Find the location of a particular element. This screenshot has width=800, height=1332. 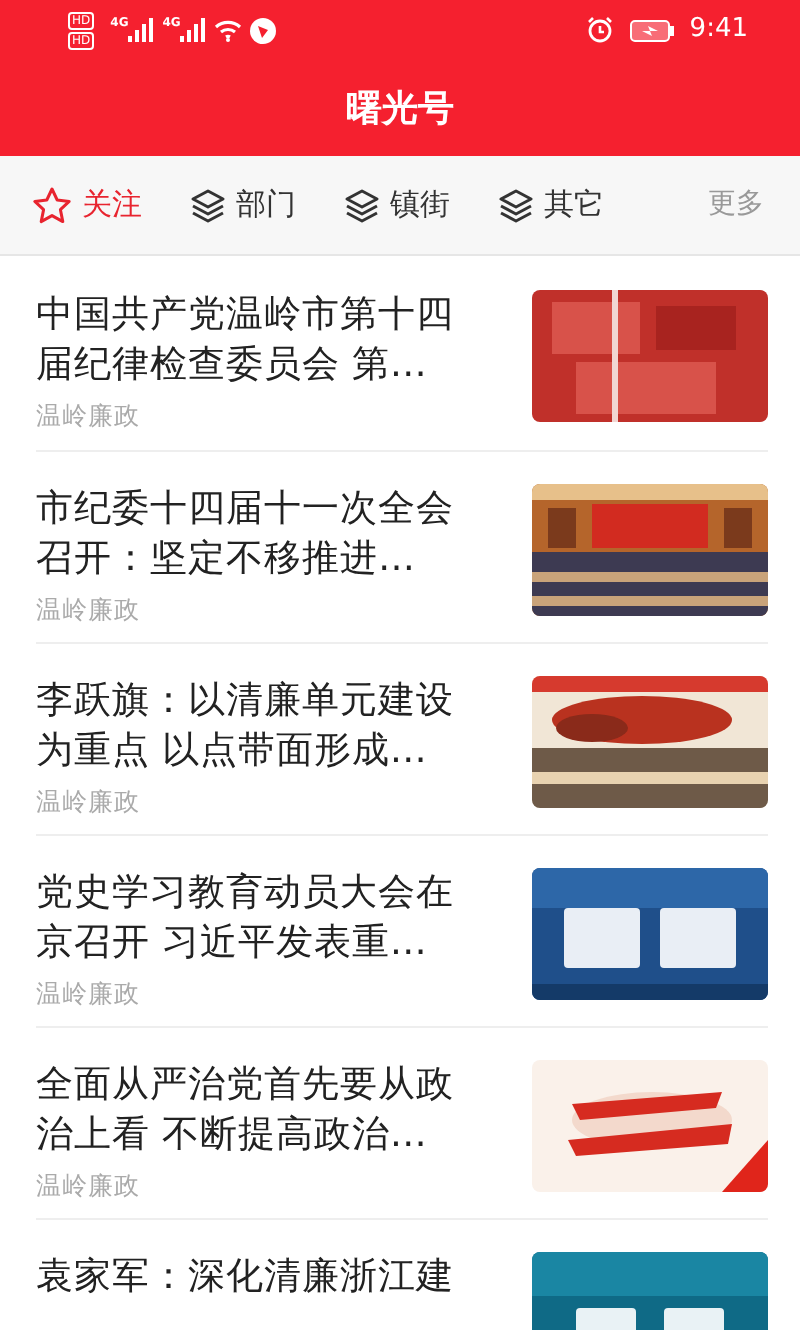

star-icon is located at coordinates (52, 205).